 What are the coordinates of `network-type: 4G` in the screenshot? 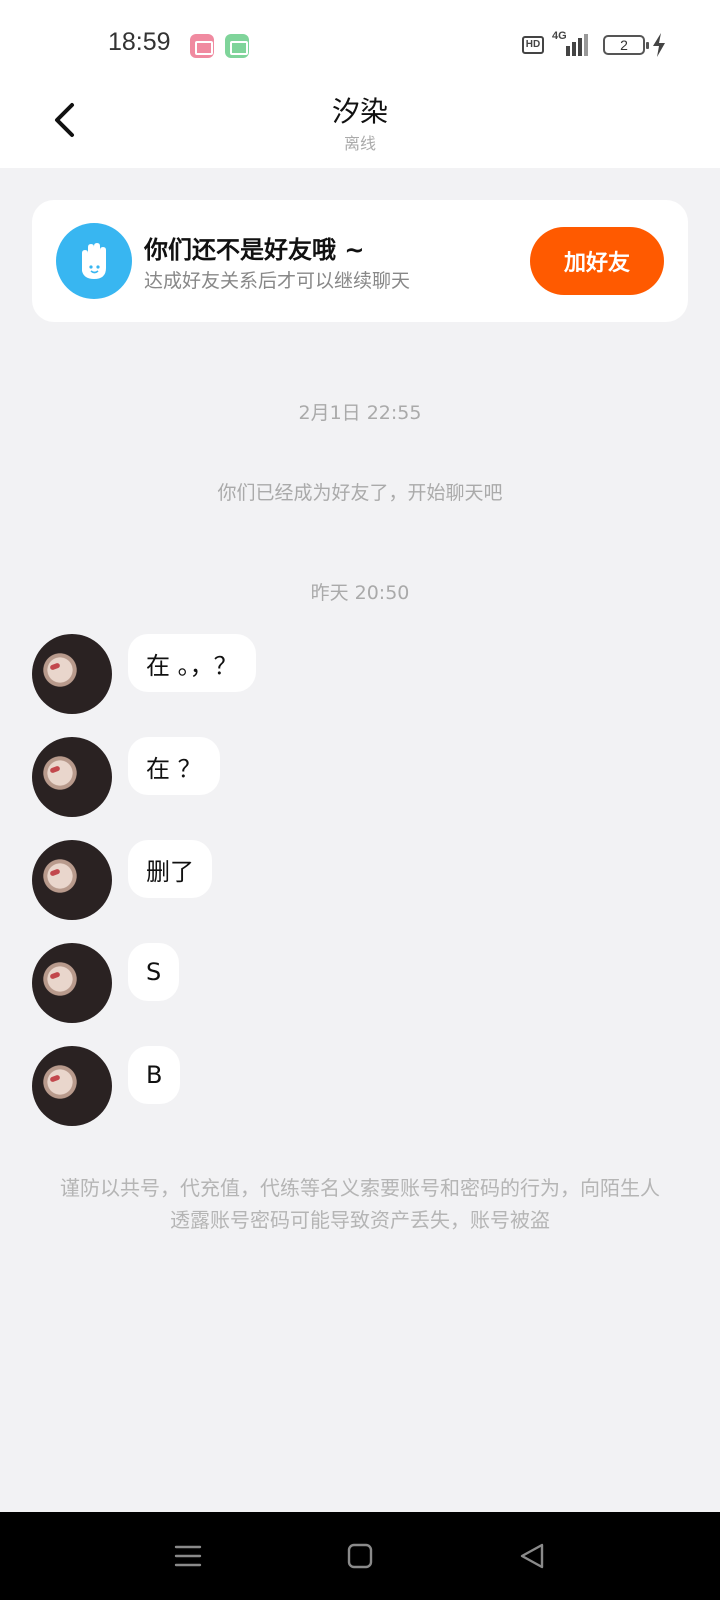 It's located at (559, 36).